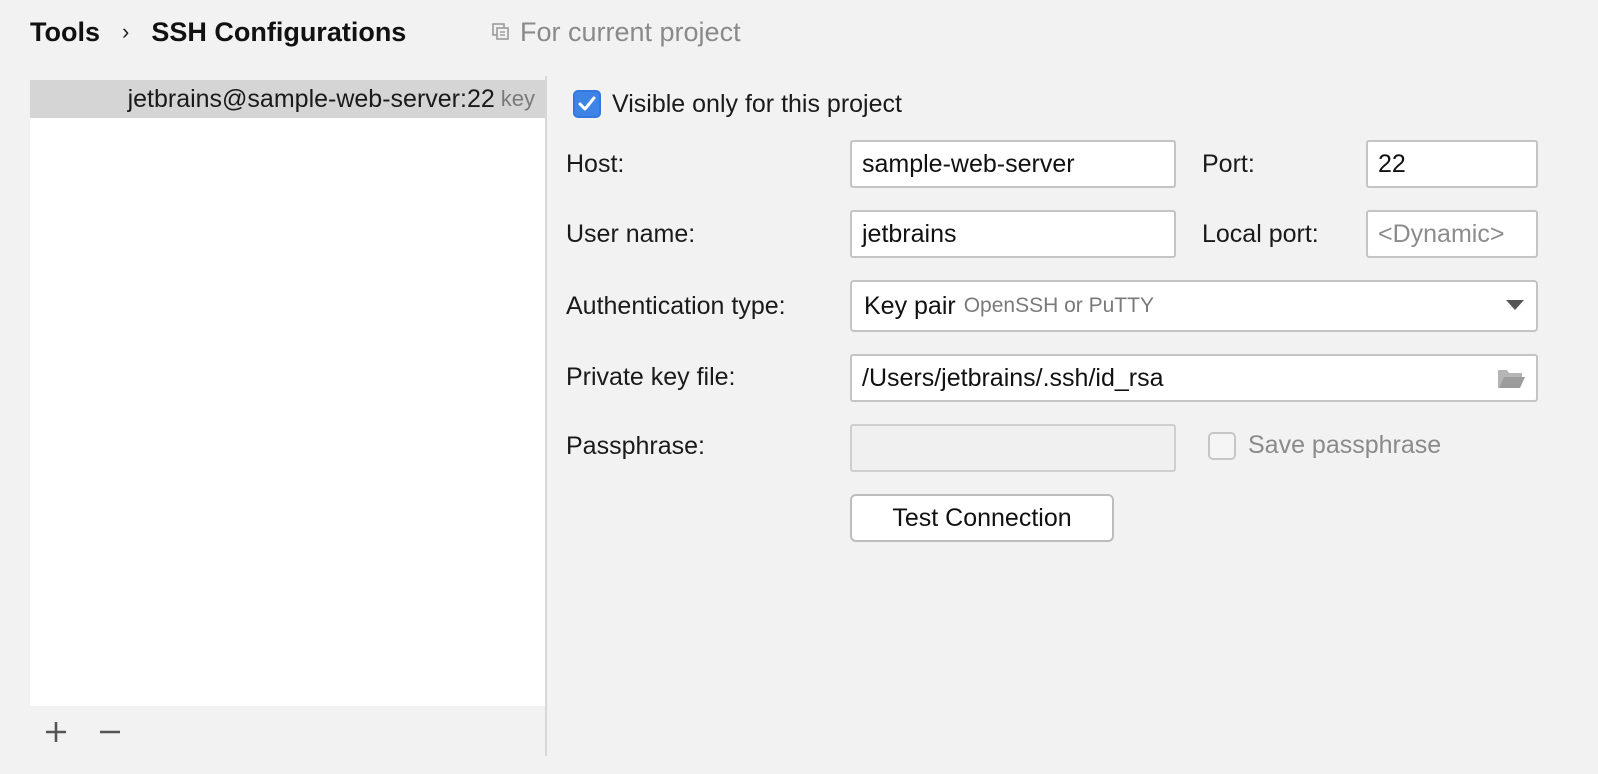 The image size is (1598, 774). Describe the element at coordinates (83, 732) in the screenshot. I see `list-toolbar` at that location.